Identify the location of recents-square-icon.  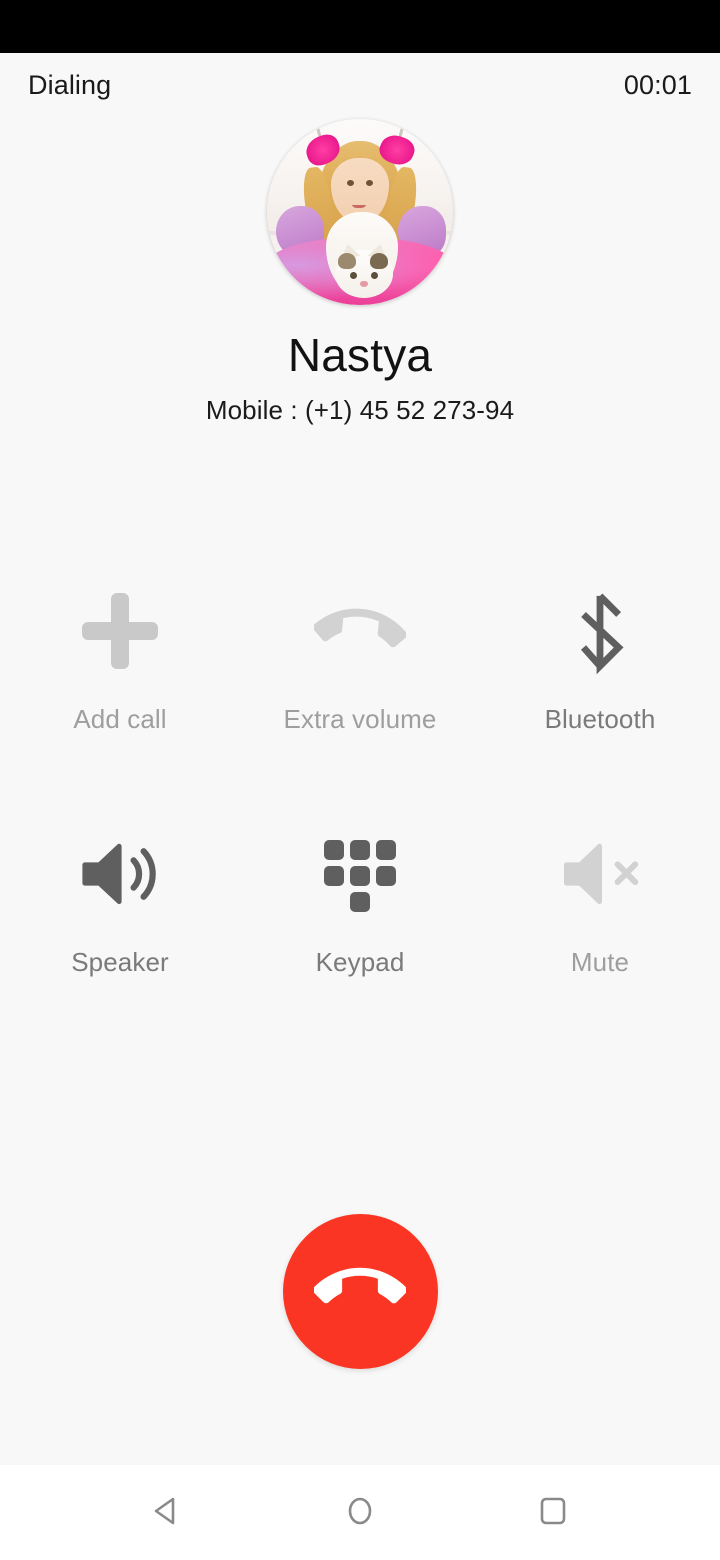
(553, 1512).